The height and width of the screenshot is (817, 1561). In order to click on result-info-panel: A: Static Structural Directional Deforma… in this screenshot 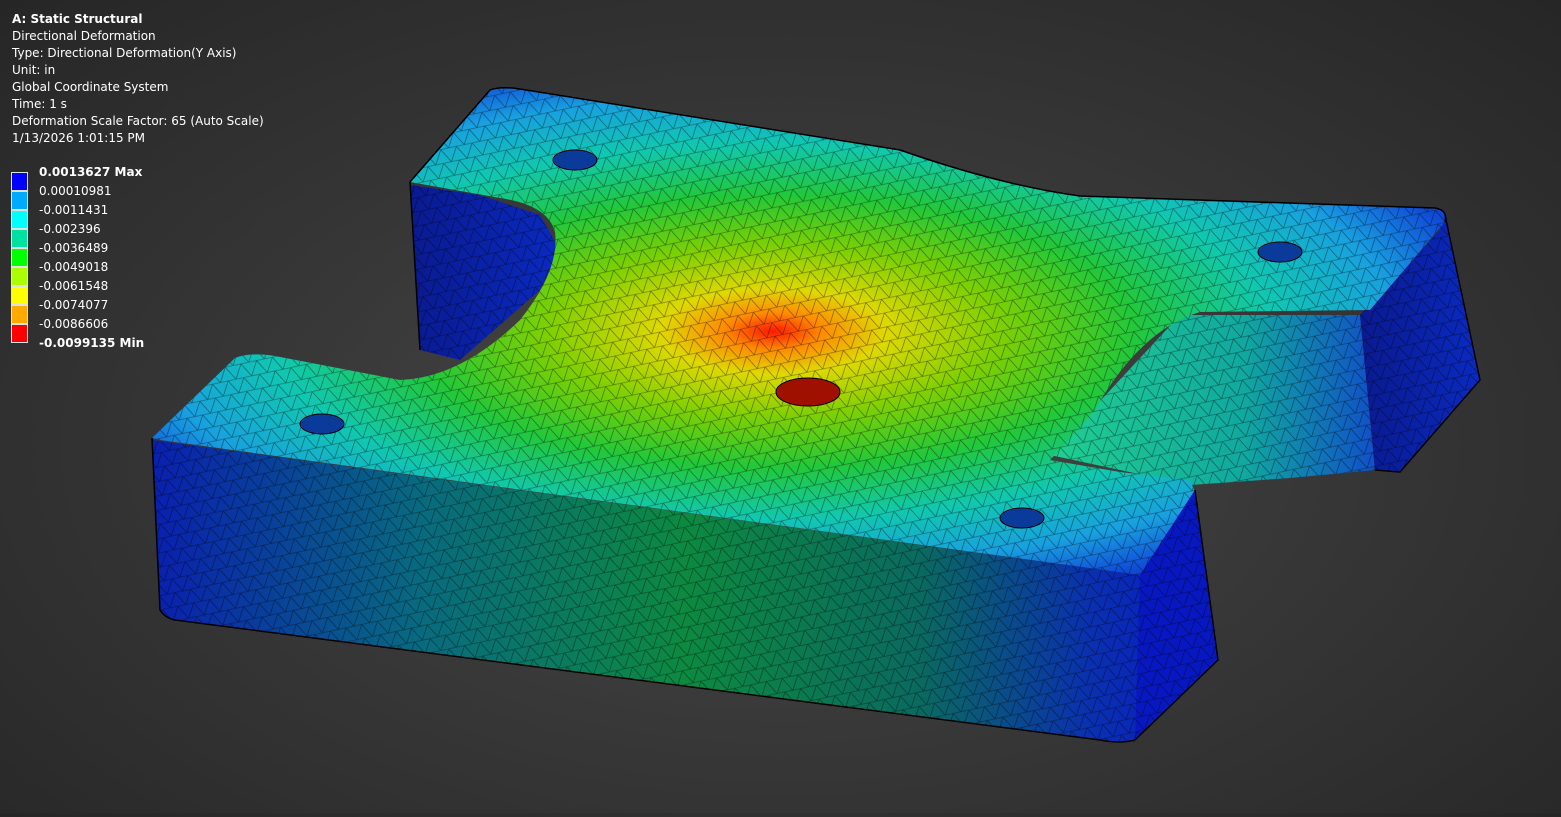, I will do `click(138, 79)`.